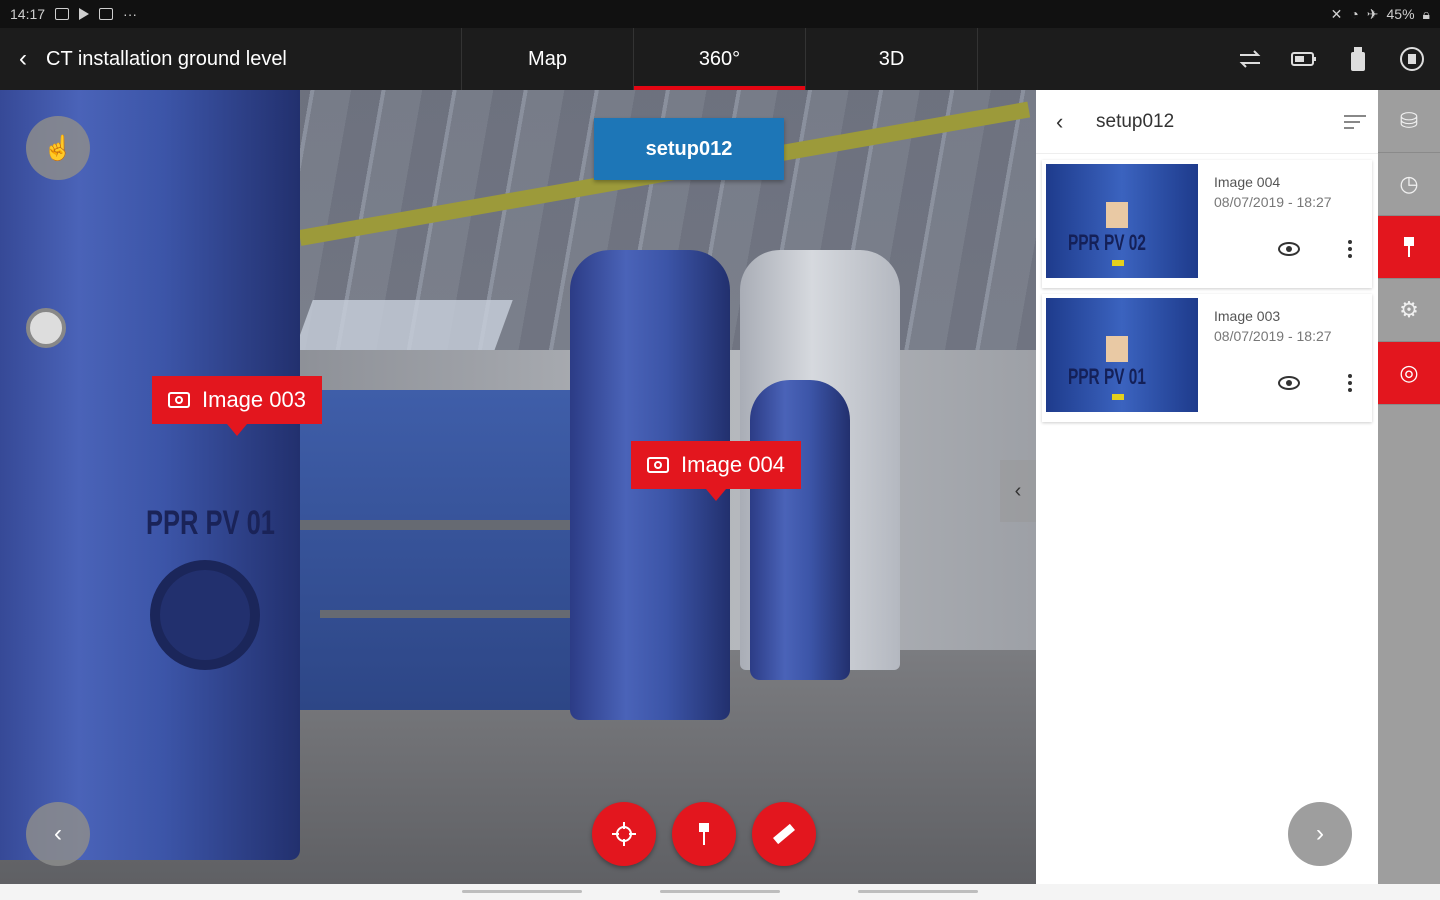  I want to click on image-thumbnail: PPR PV 01, so click(1122, 355).